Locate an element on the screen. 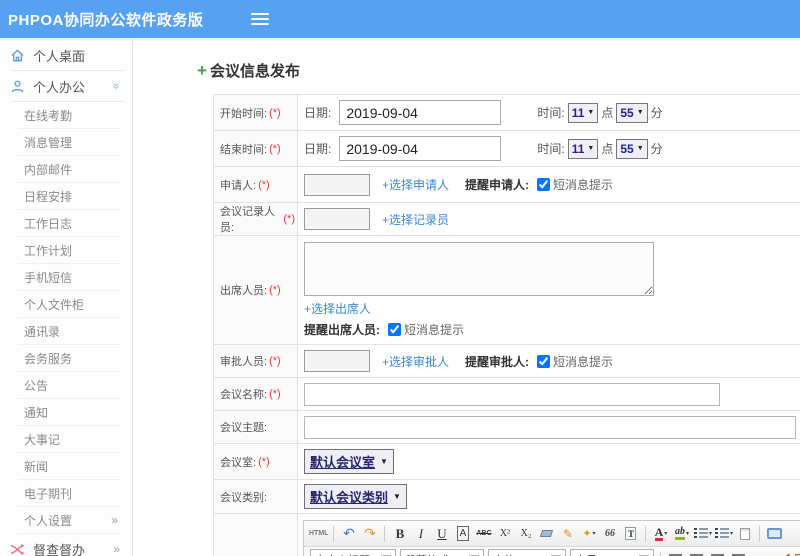 The image size is (800, 556). remove-link-icon: ∞ is located at coordinates (780, 552).